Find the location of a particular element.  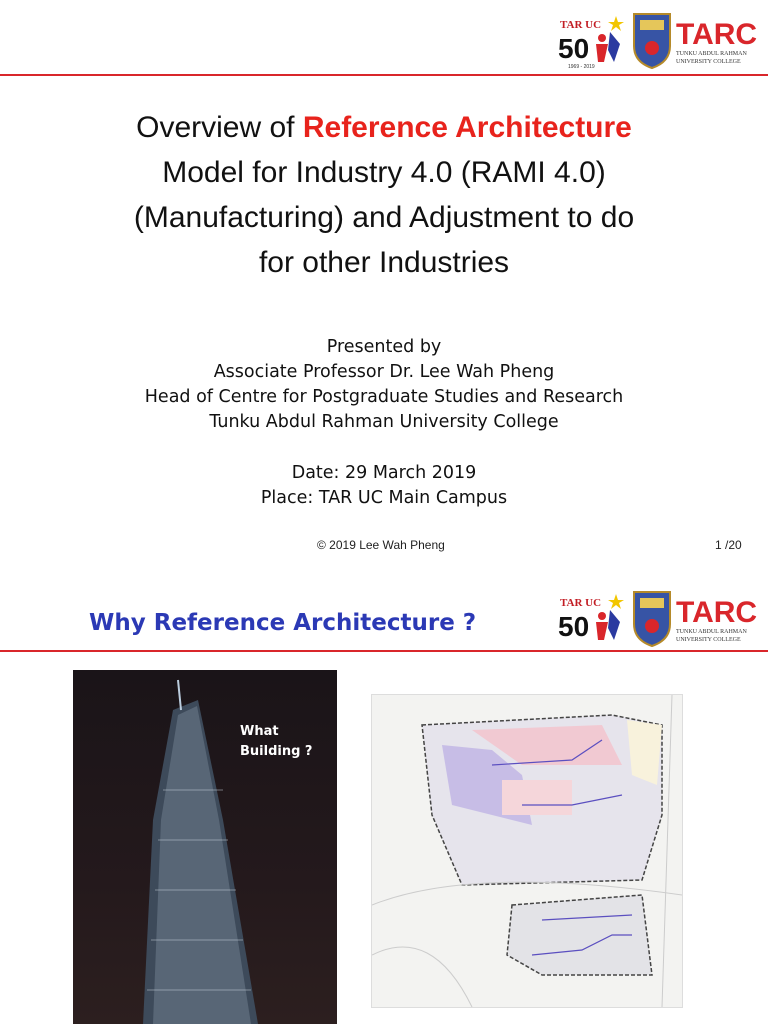

presenter-name: Associate Professor Dr. Lee Wah Pheng is located at coordinates (384, 372).